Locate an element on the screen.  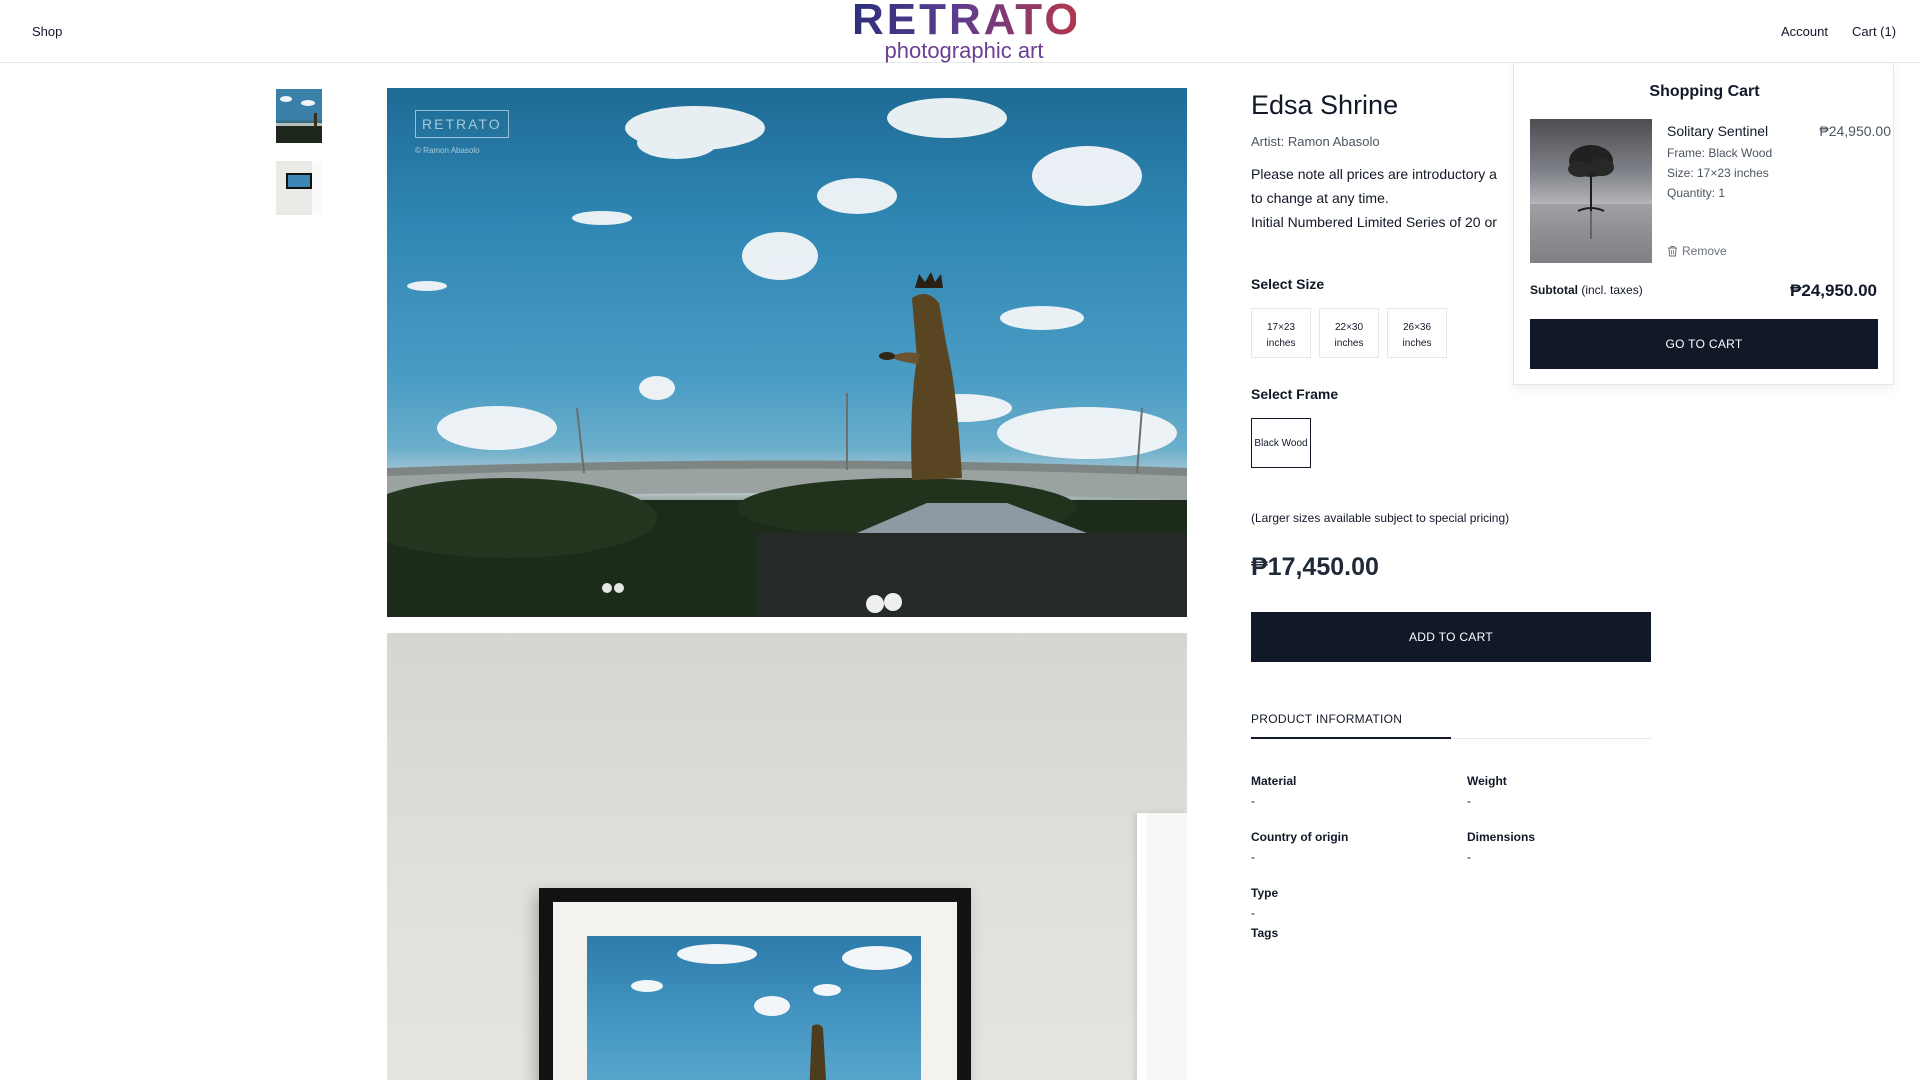
site-logo: RETRATO photographic art is located at coordinates (967, 31).